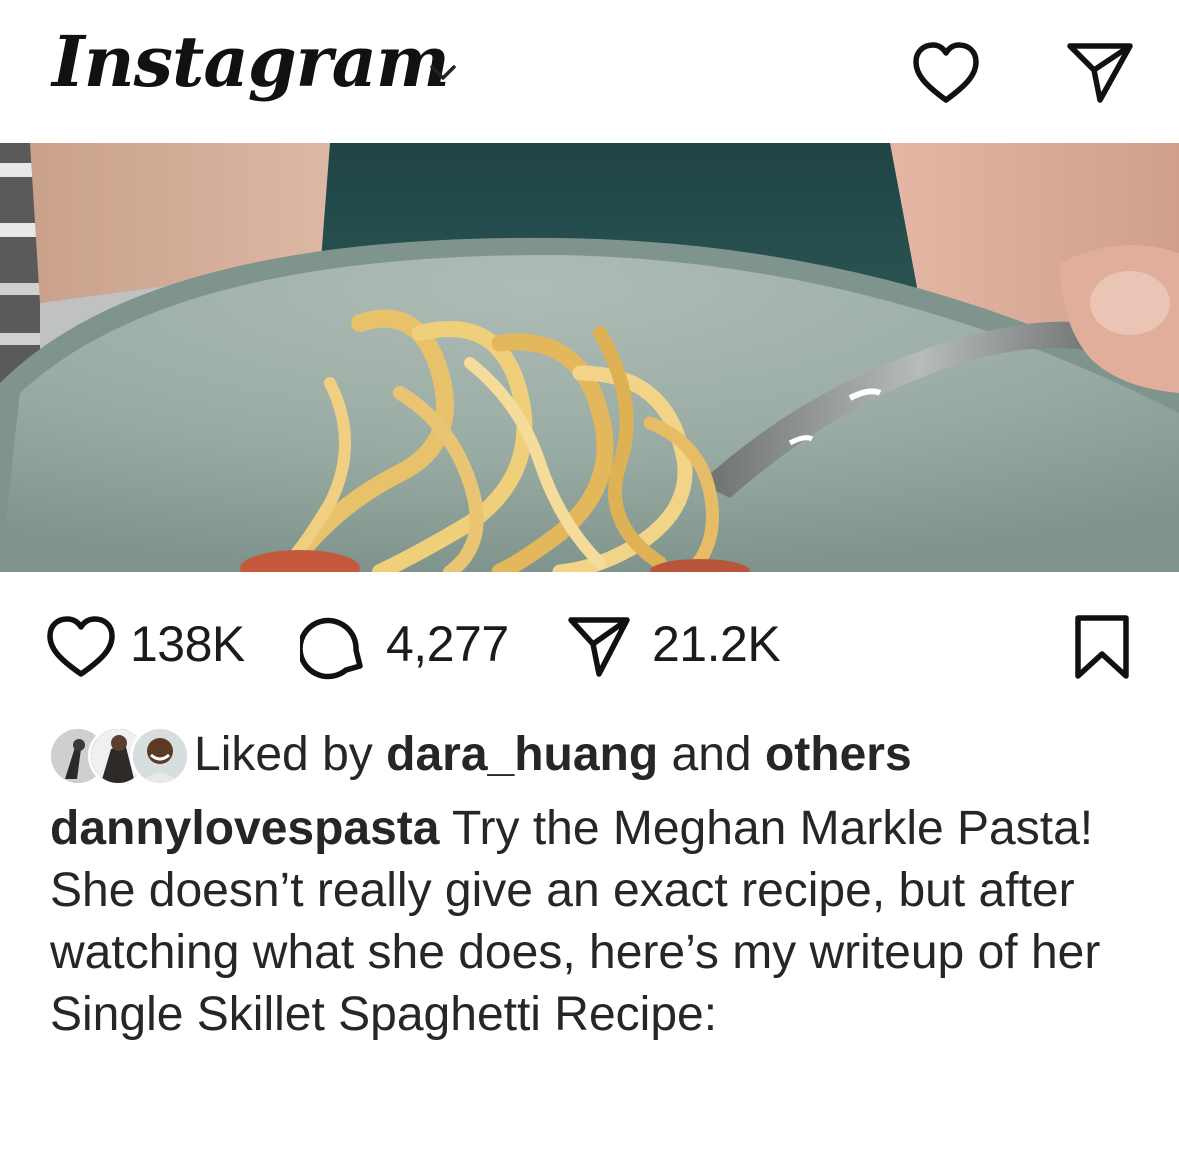  Describe the element at coordinates (1102, 647) in the screenshot. I see `bookmark-icon` at that location.